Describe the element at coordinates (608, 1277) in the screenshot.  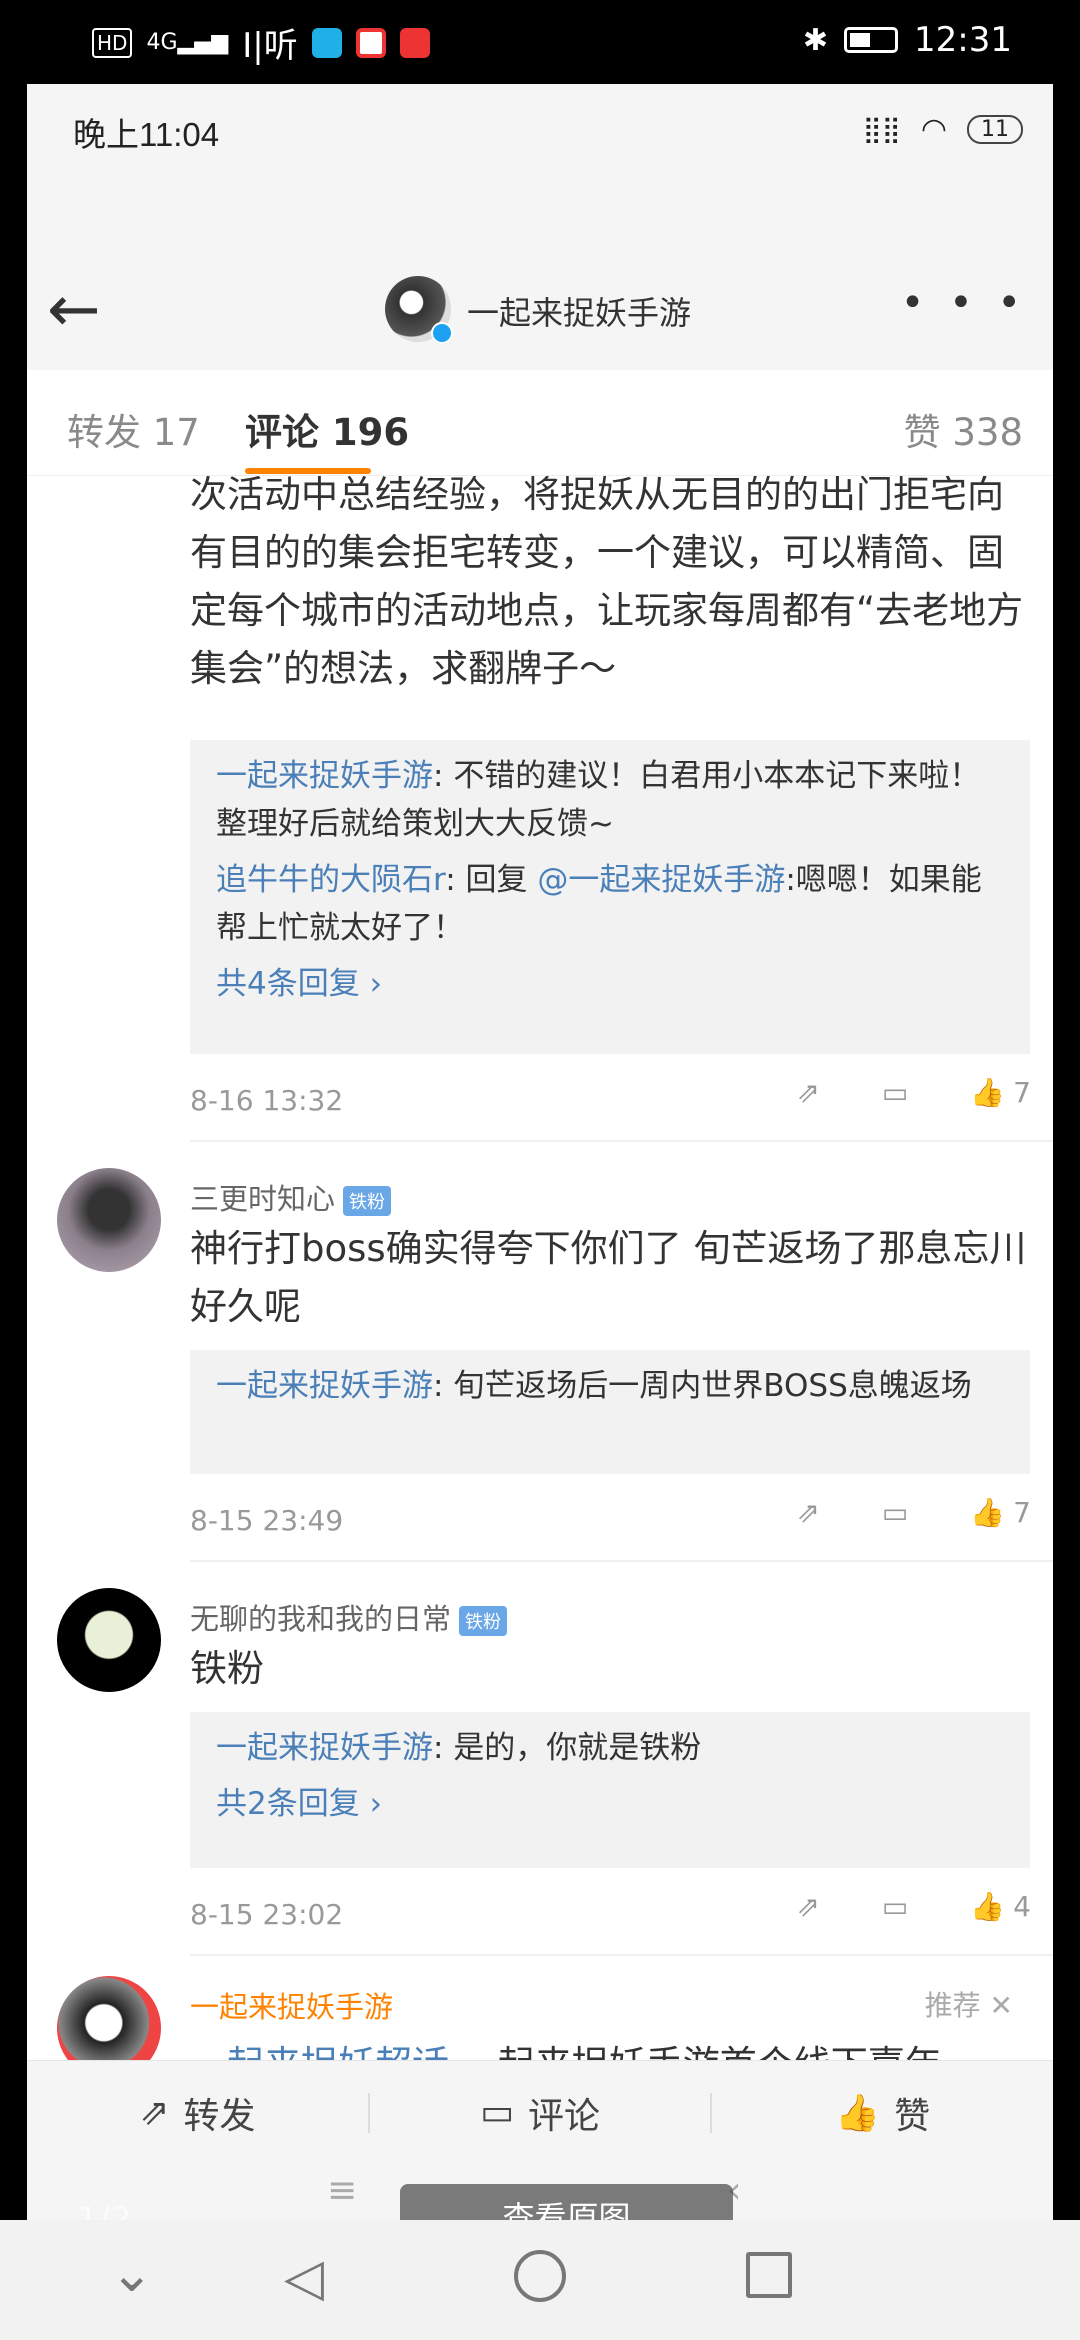
I see `comment-text: 神行打boss确实得夸下你们了 旬芒返场了那息忘川好久呢` at that location.